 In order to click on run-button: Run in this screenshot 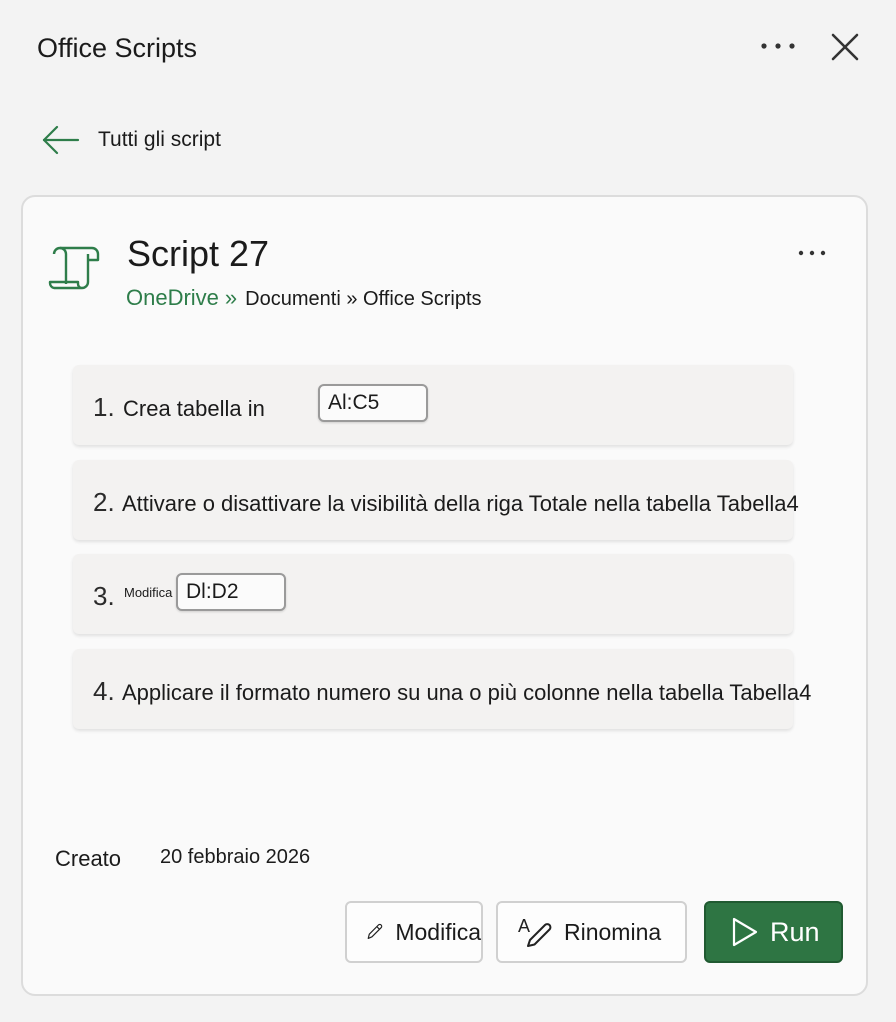, I will do `click(773, 932)`.